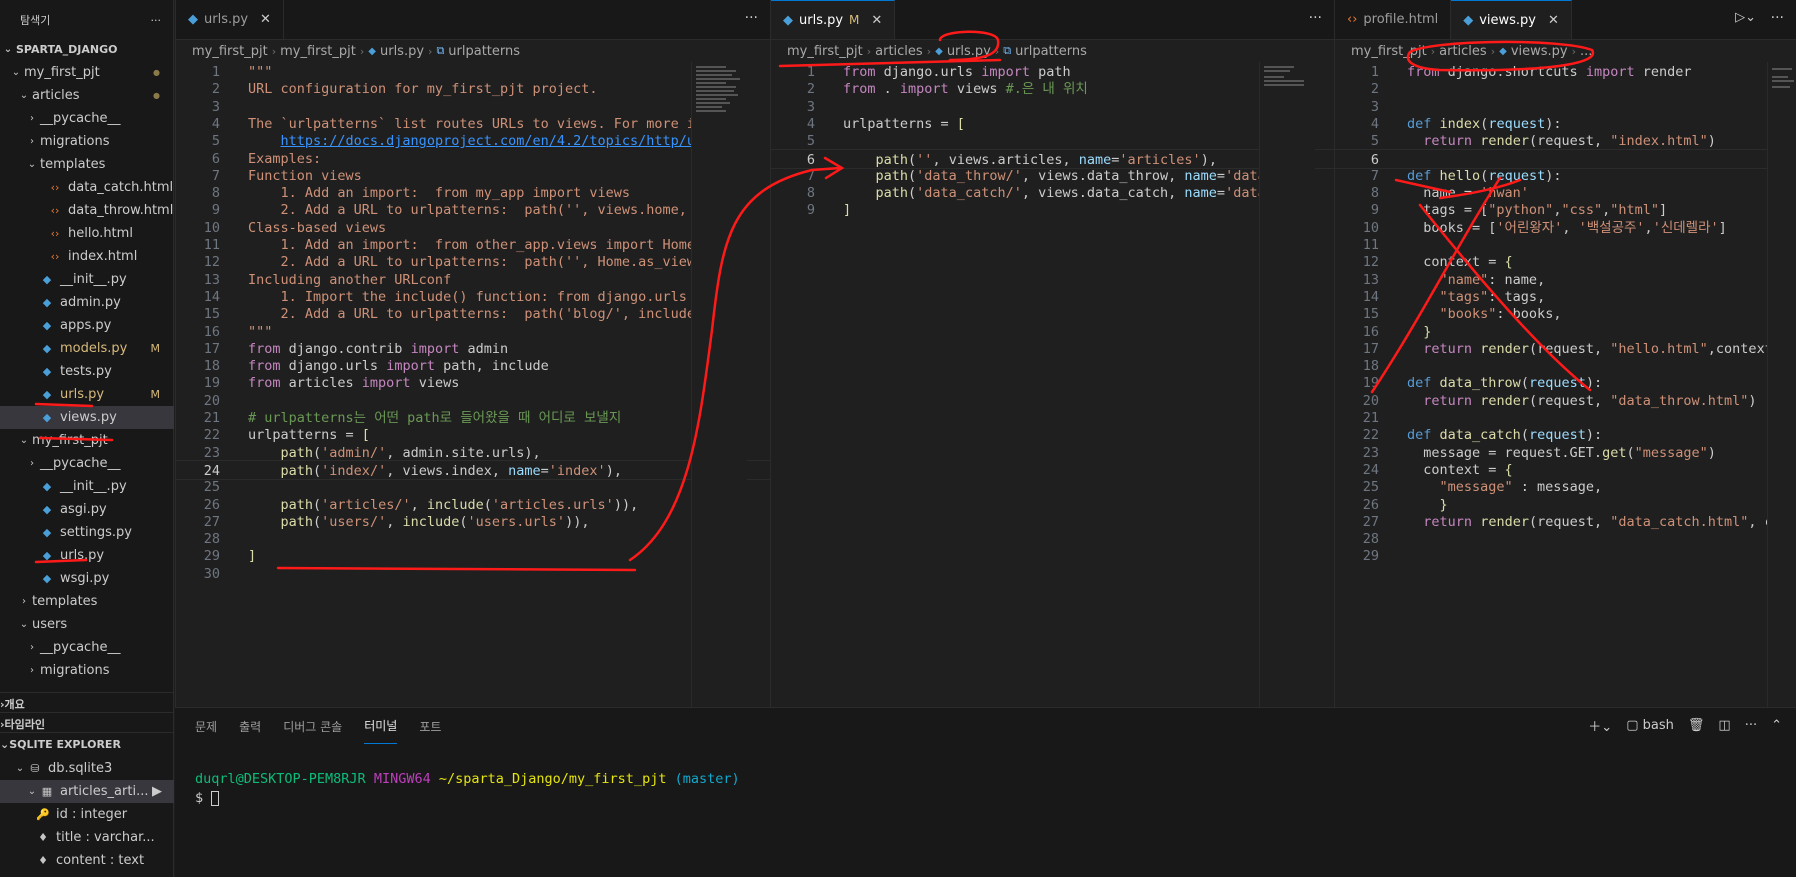 The image size is (1796, 877). Describe the element at coordinates (1052, 210) in the screenshot. I see `code-line: 9]` at that location.